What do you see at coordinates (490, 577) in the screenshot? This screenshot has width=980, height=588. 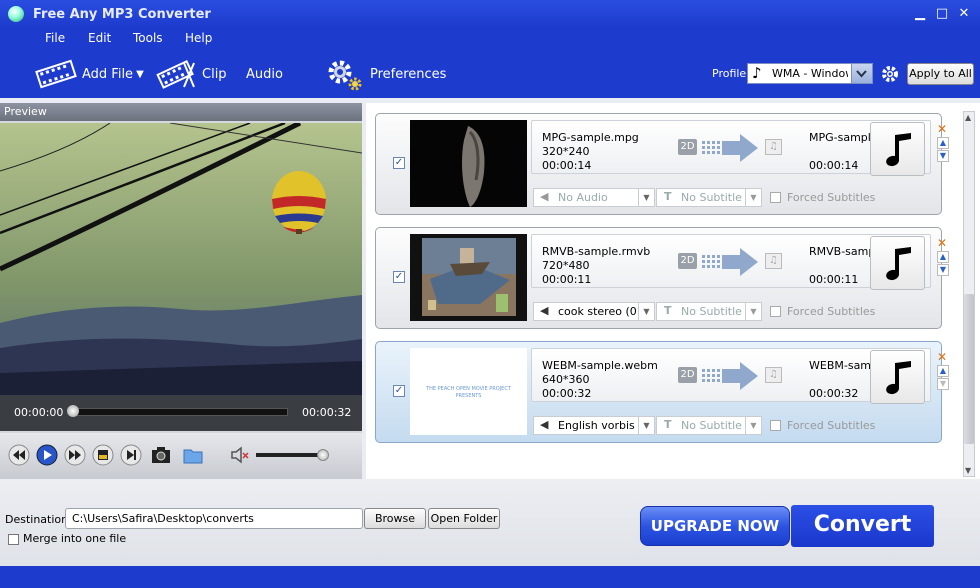 I see `status-bar` at bounding box center [490, 577].